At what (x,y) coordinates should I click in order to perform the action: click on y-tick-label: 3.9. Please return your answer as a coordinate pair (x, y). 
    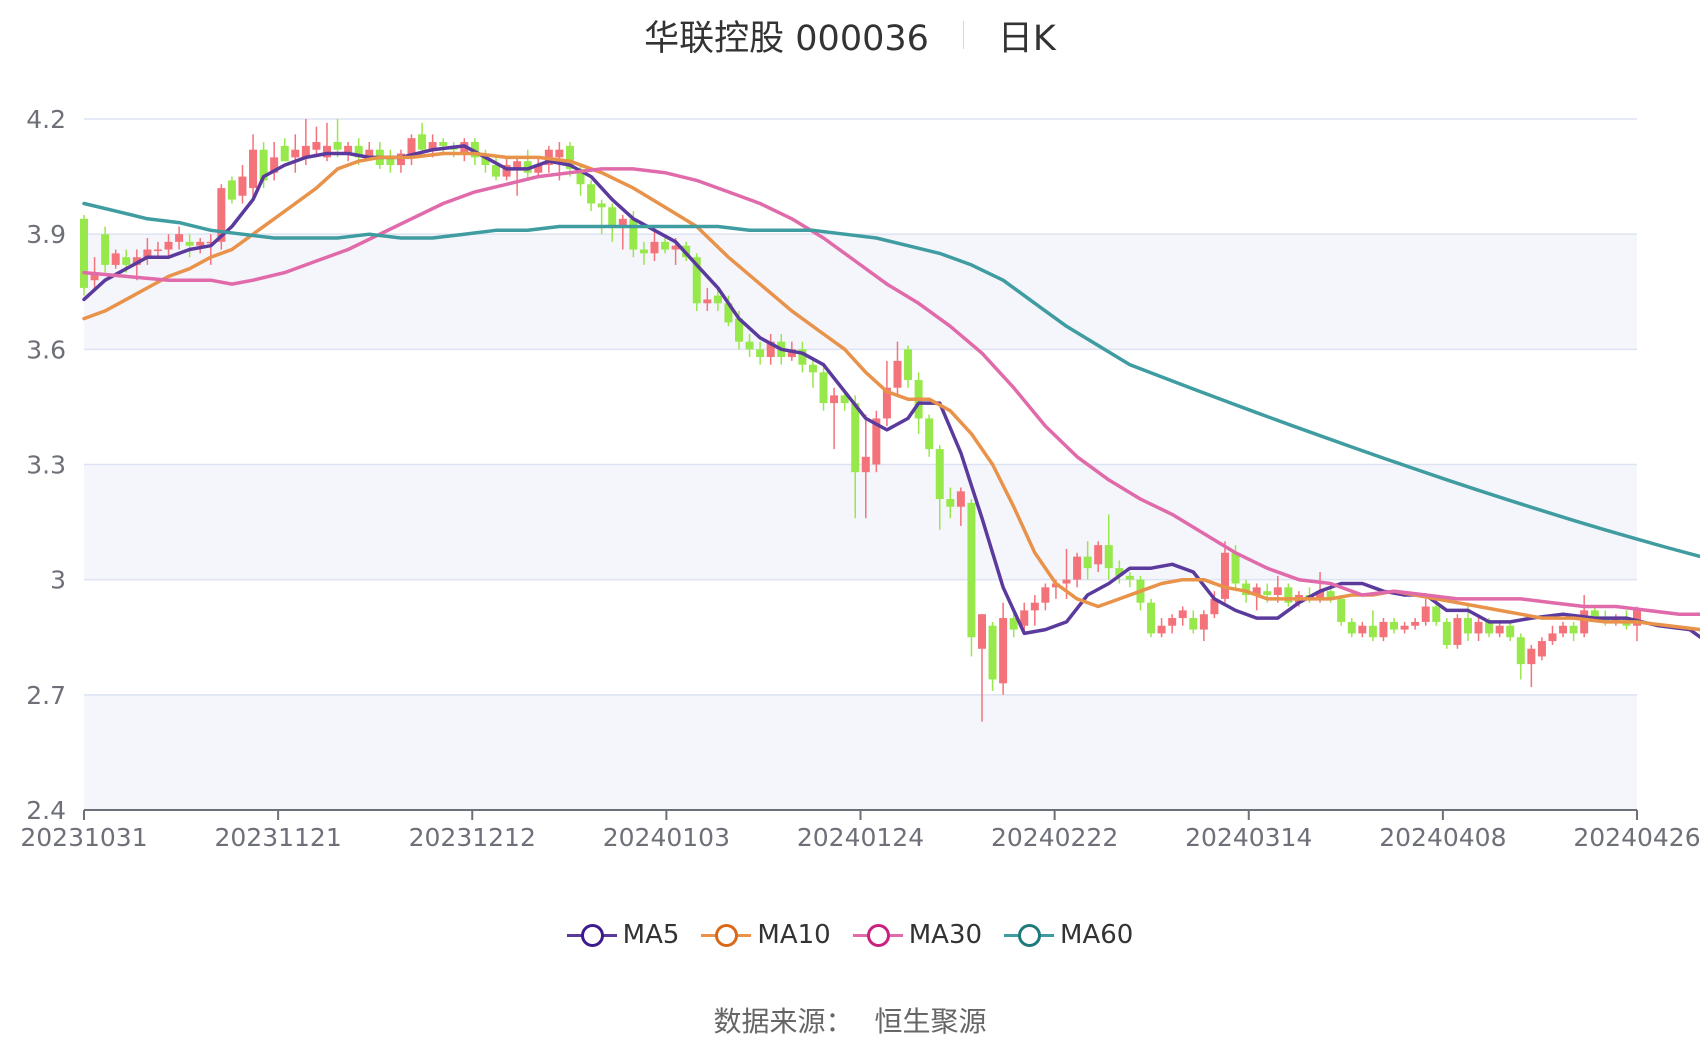
    Looking at the image, I should click on (46, 234).